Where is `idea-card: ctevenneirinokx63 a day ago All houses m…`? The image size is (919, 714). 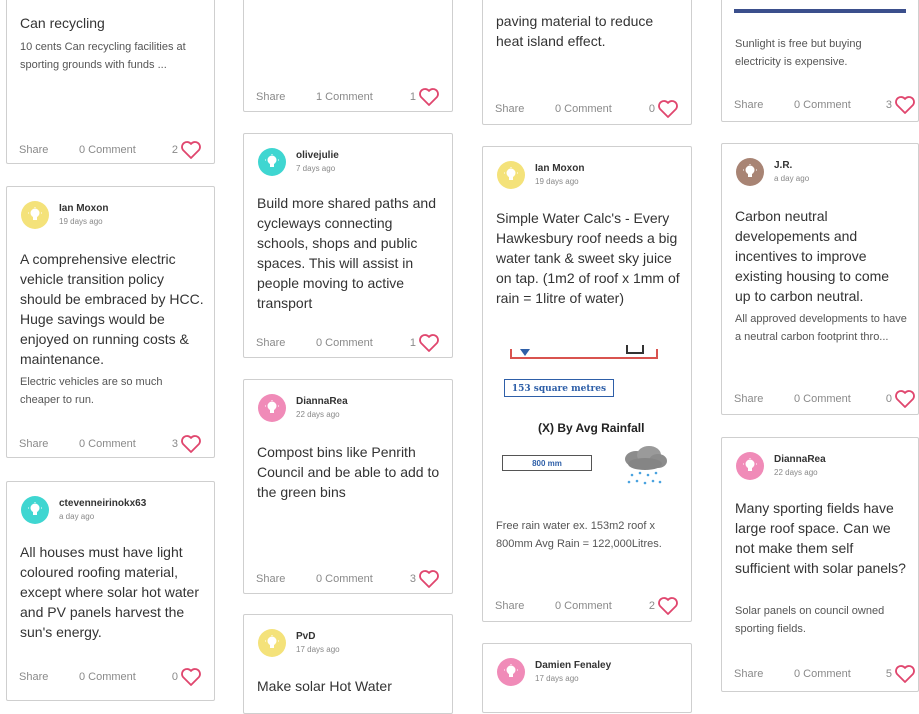
idea-card: ctevenneirinokx63 a day ago All houses m… is located at coordinates (110, 591).